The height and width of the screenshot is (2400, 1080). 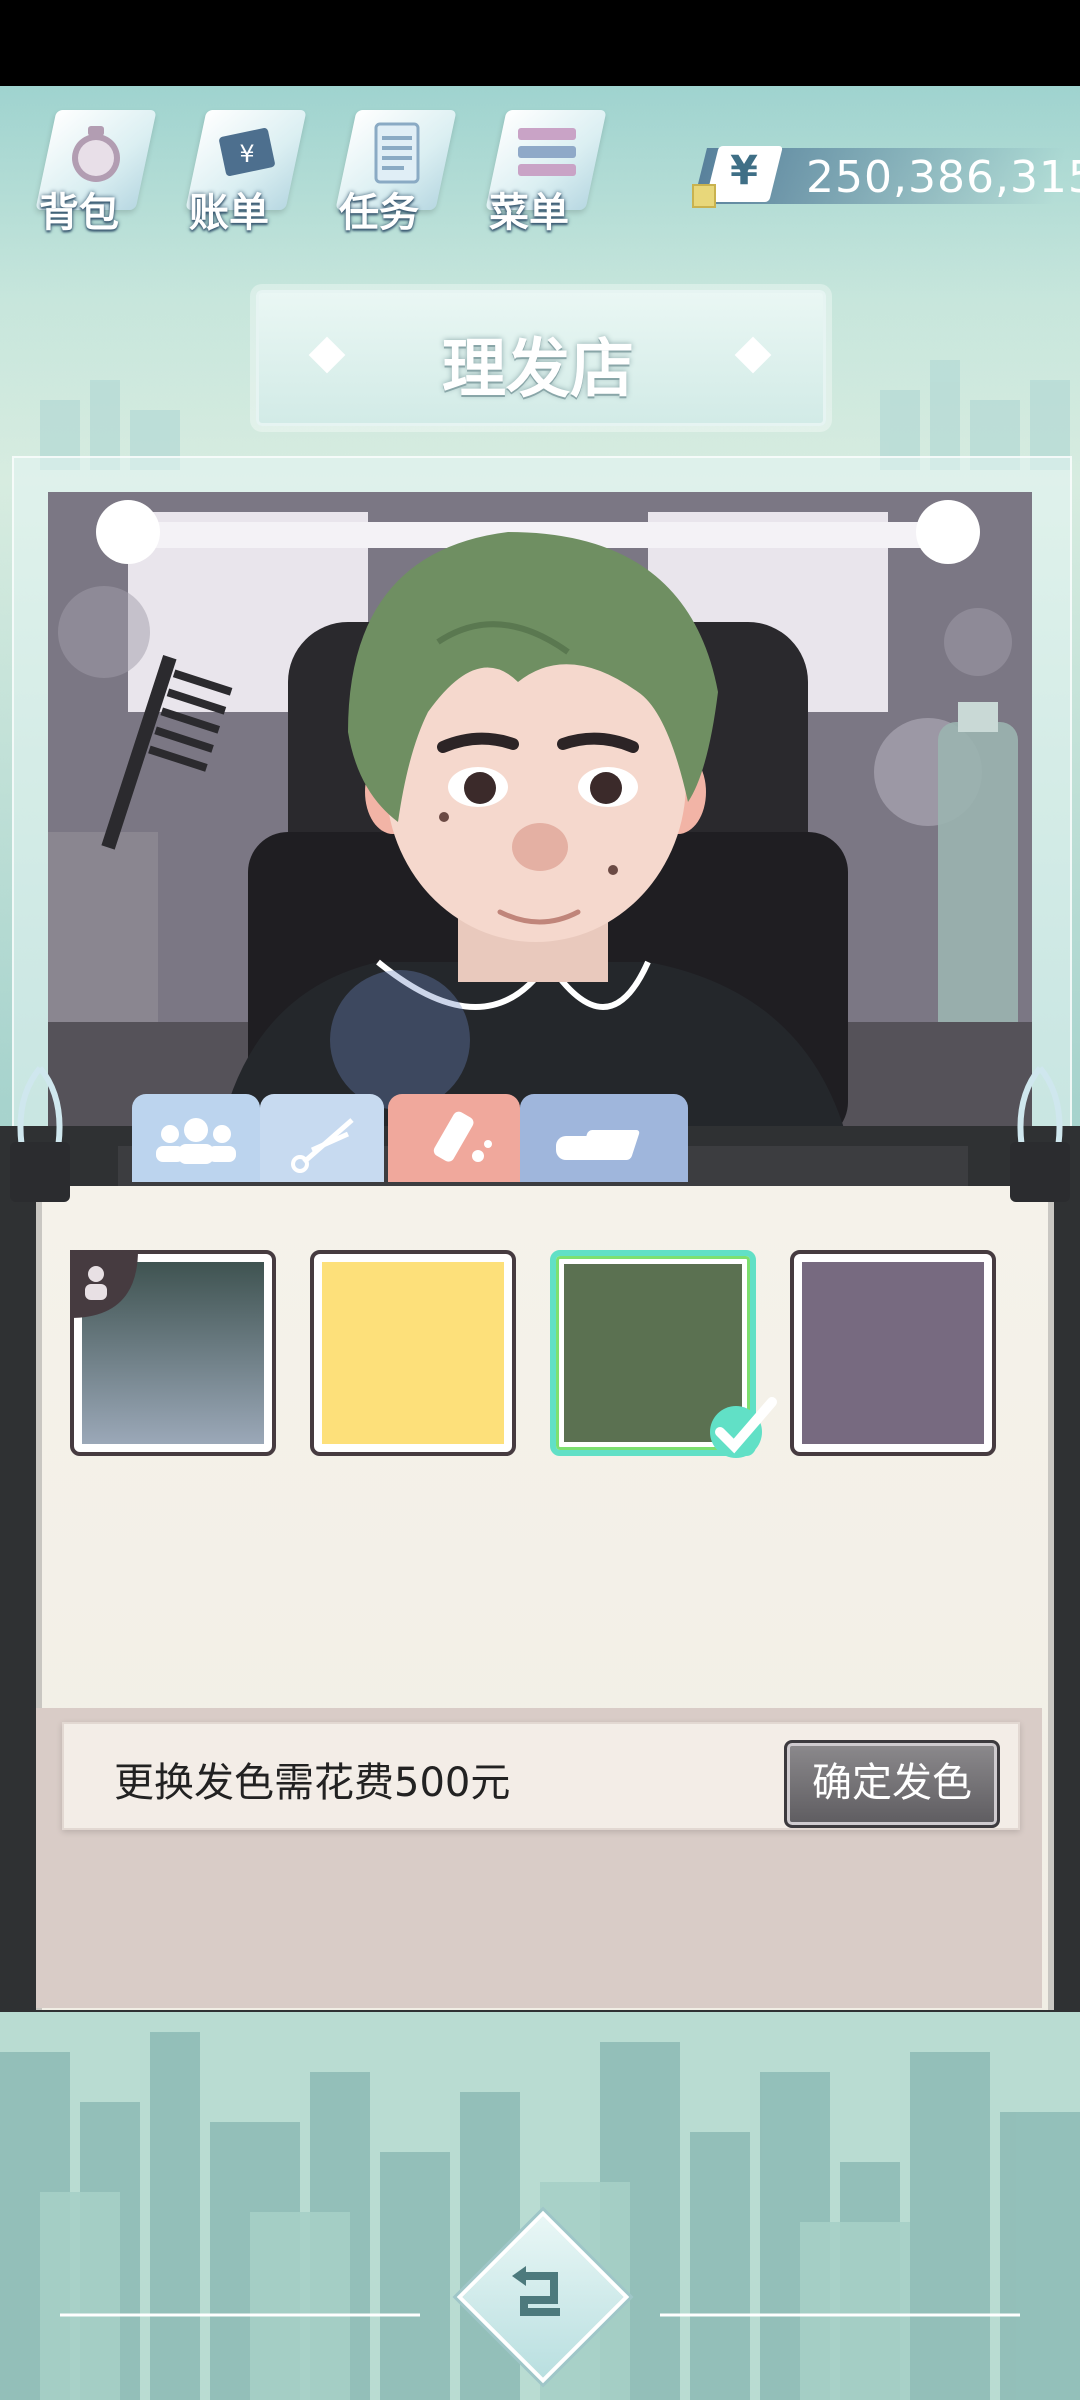 I want to click on tab-people, so click(x=196, y=1138).